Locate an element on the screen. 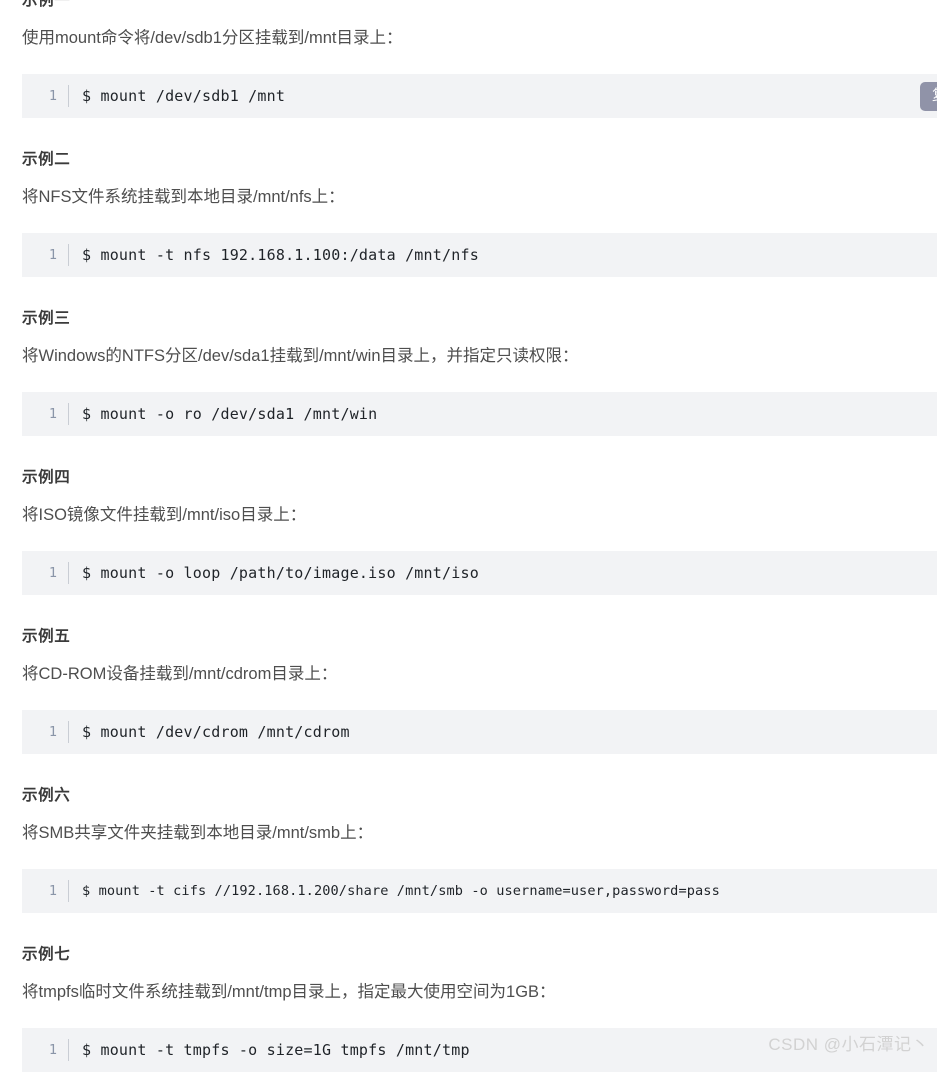  section-description: 将ISO镜像文件挂载到/mnt/iso目录上： is located at coordinates (164, 515).